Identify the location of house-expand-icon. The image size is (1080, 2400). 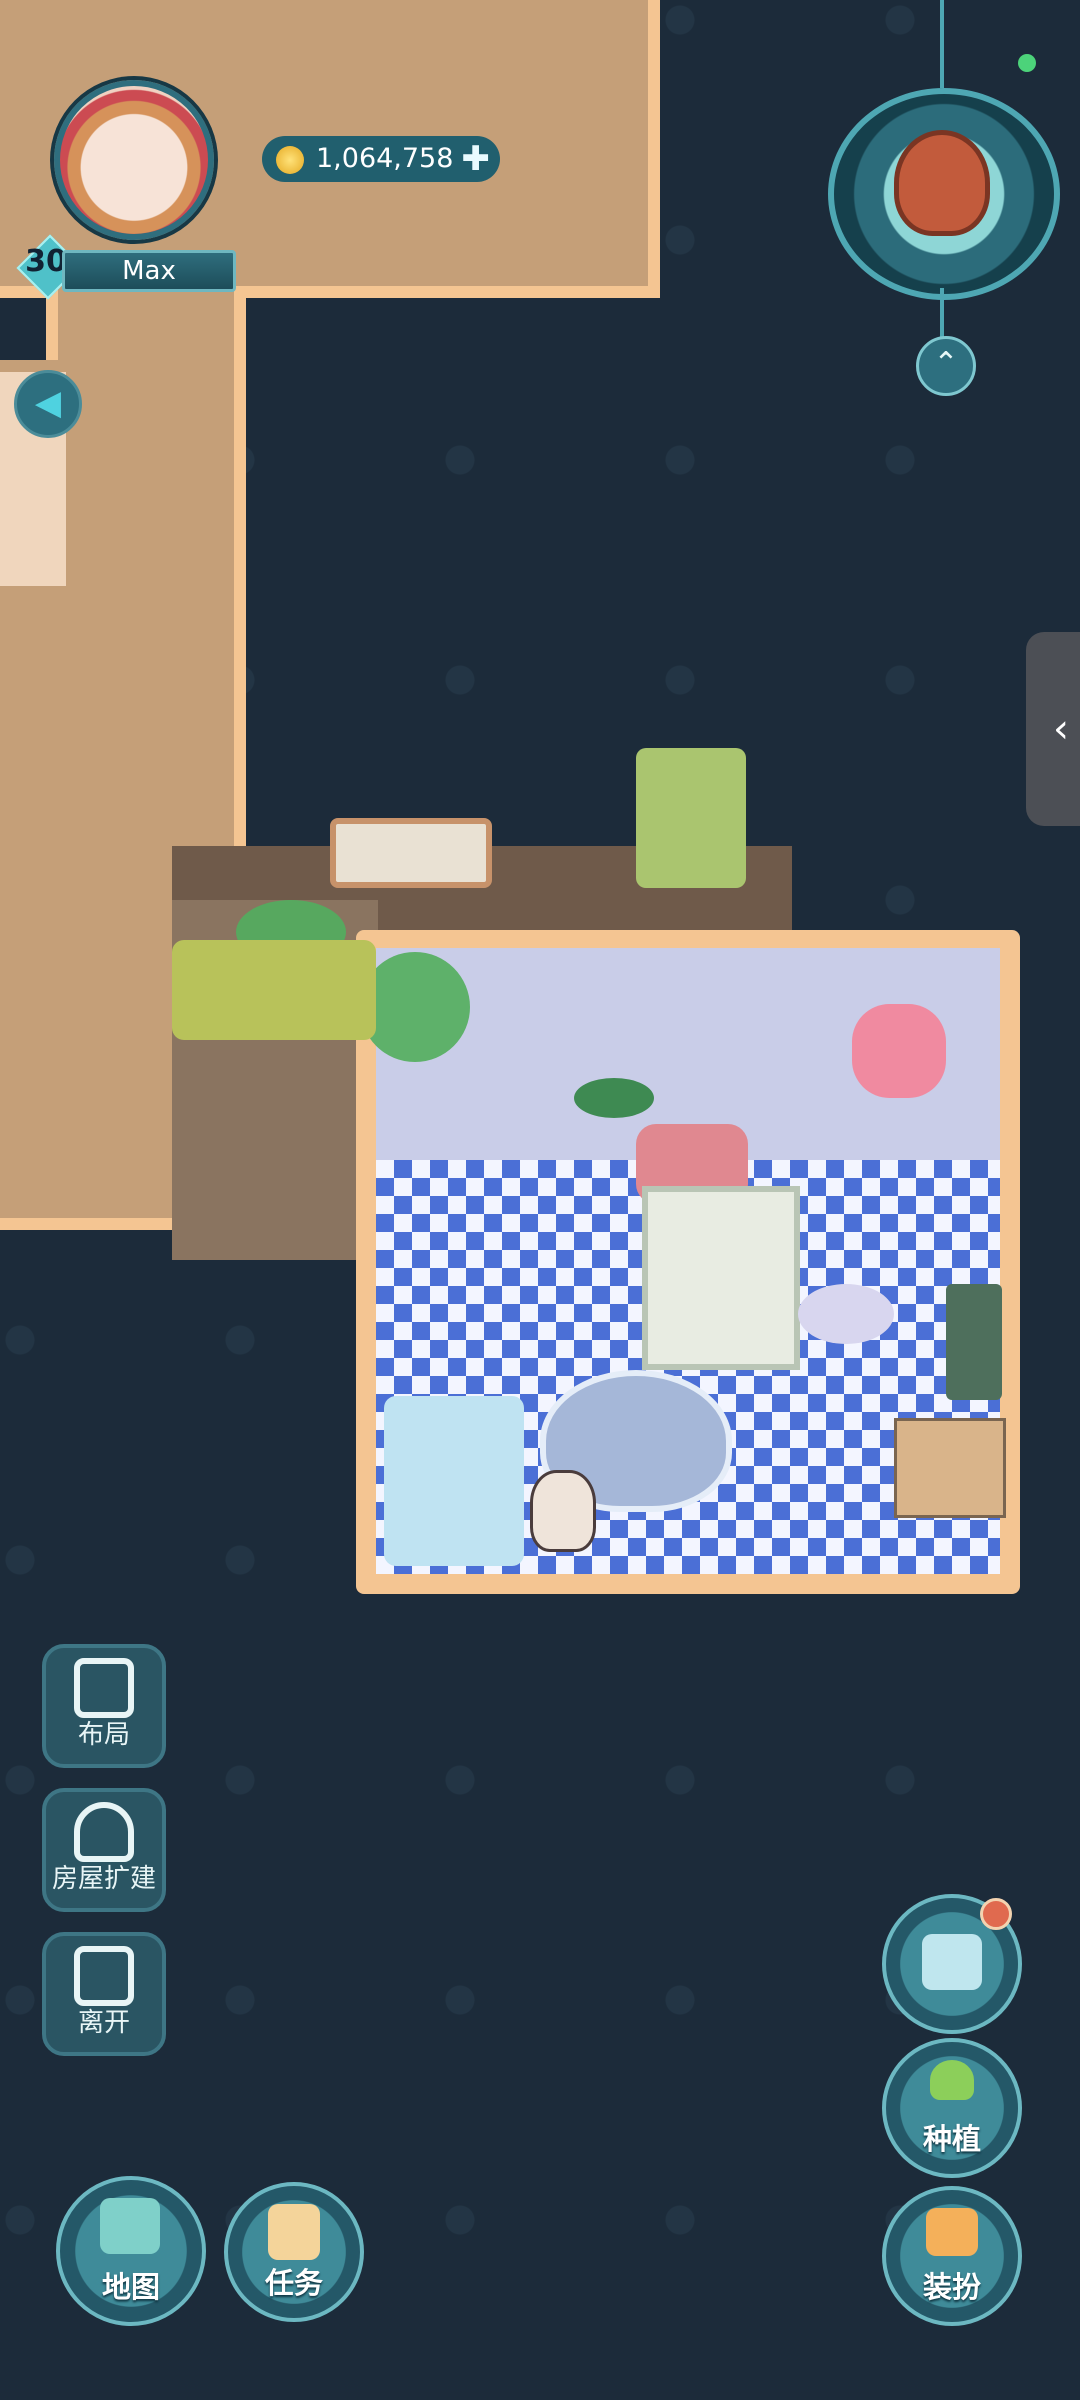
(104, 1832).